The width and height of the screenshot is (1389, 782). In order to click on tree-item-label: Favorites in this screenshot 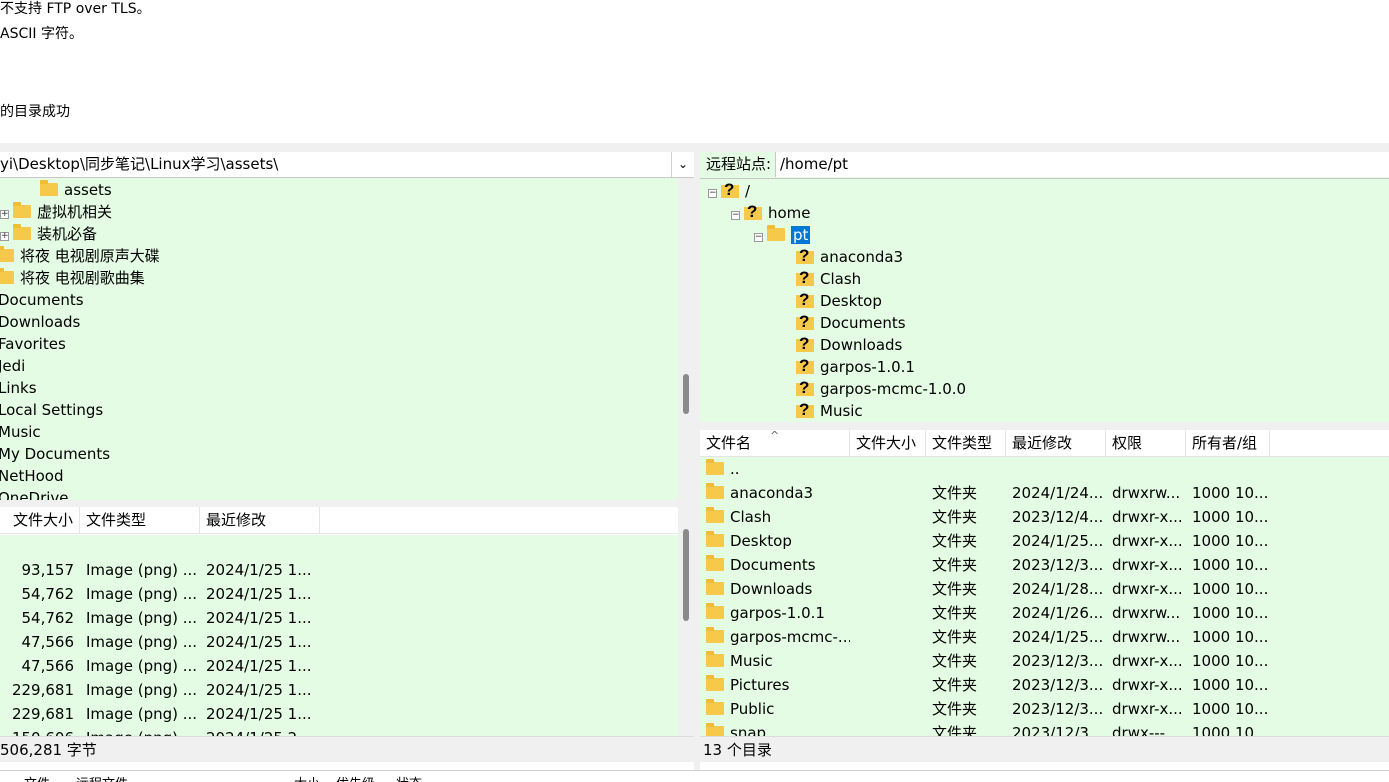, I will do `click(33, 344)`.